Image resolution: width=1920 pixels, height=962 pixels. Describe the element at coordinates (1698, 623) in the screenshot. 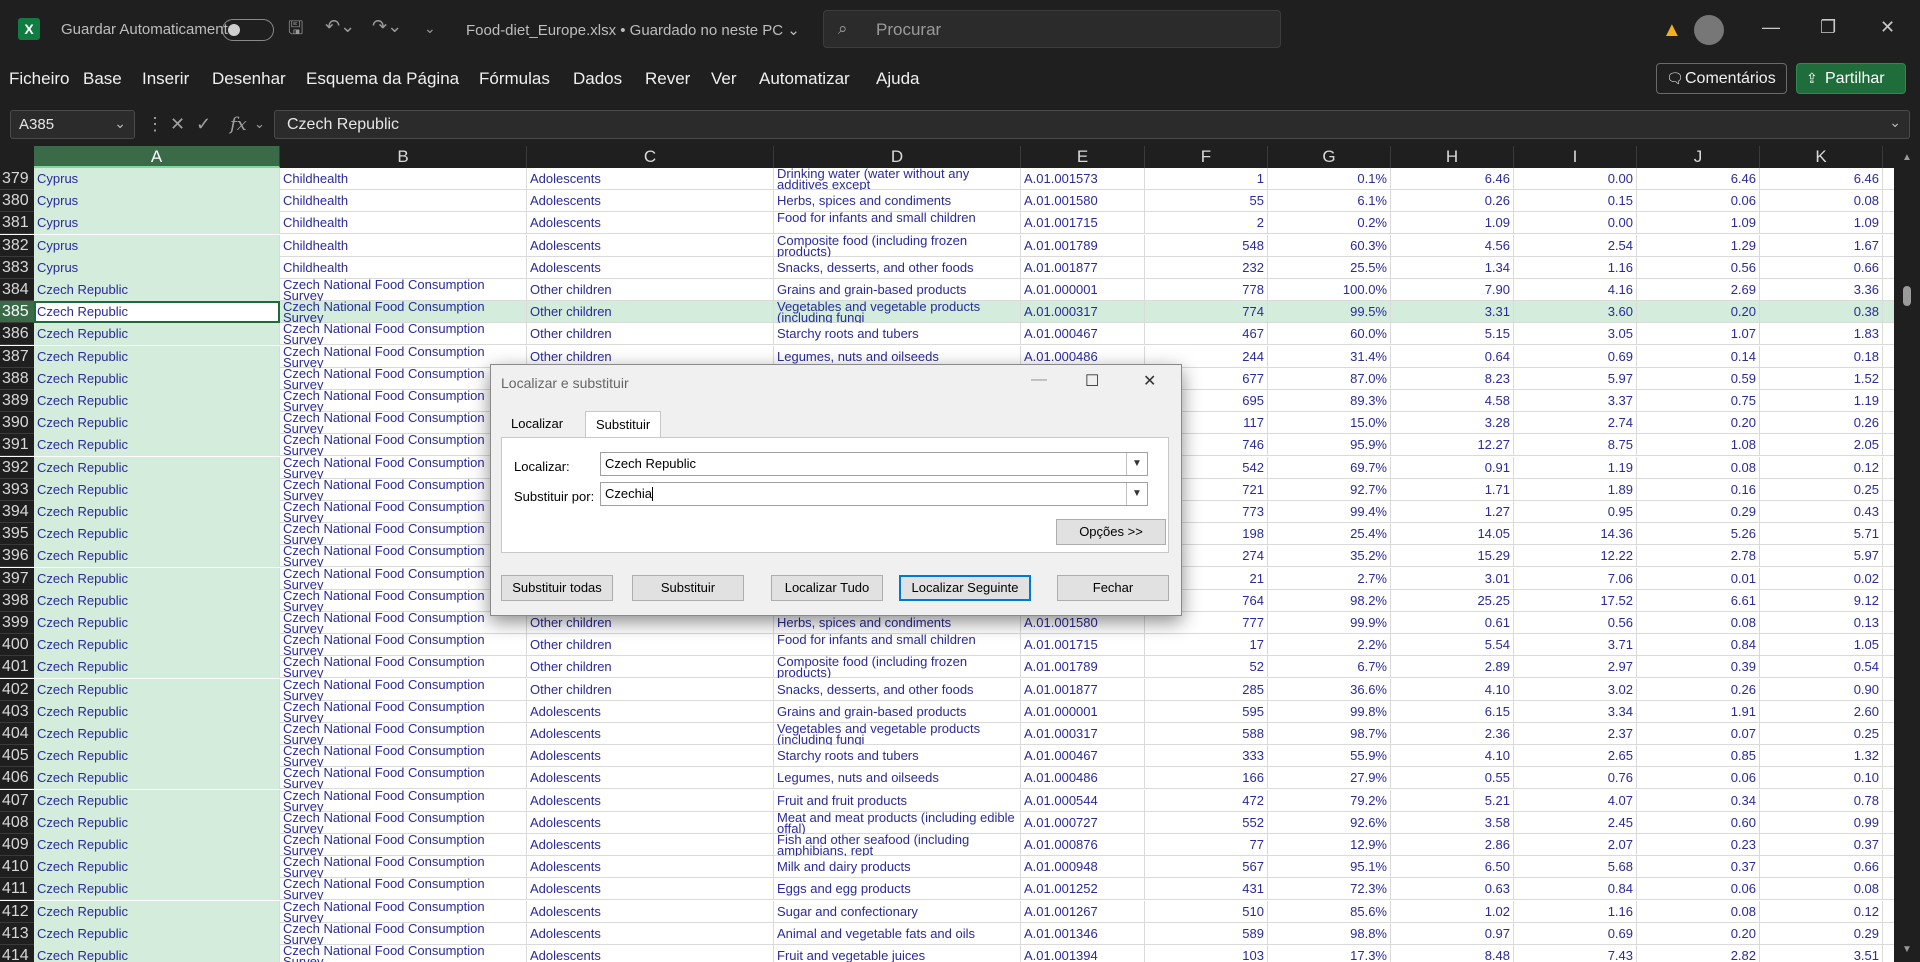

I see `cell-j: 0.08` at that location.